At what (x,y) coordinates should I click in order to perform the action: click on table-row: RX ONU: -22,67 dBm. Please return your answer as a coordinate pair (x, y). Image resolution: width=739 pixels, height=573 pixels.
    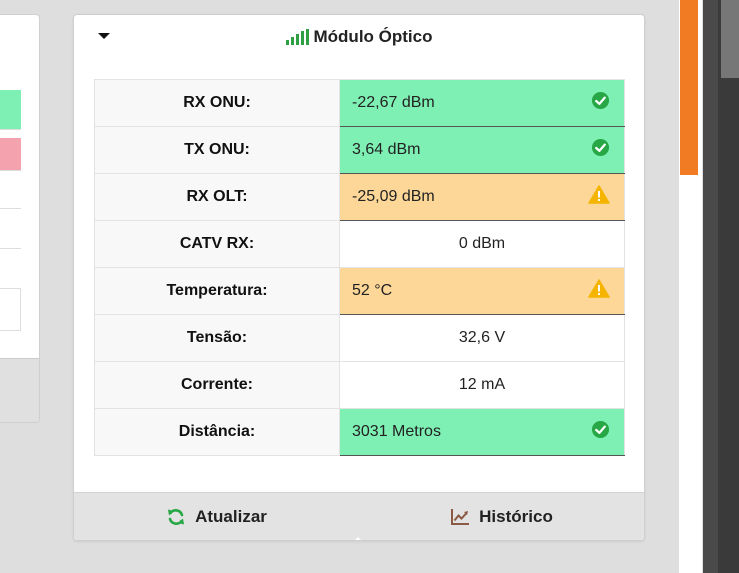
    Looking at the image, I should click on (359, 103).